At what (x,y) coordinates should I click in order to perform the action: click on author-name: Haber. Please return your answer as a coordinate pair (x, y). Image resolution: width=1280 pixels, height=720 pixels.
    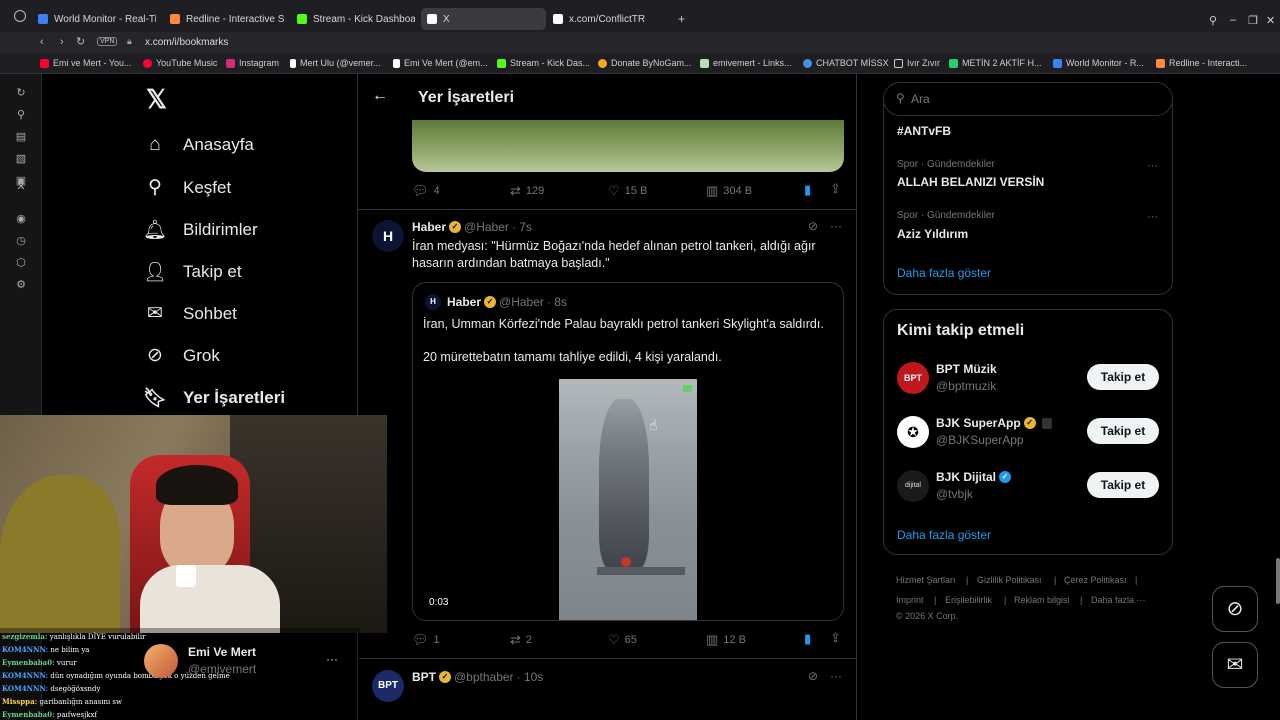
    Looking at the image, I should click on (429, 227).